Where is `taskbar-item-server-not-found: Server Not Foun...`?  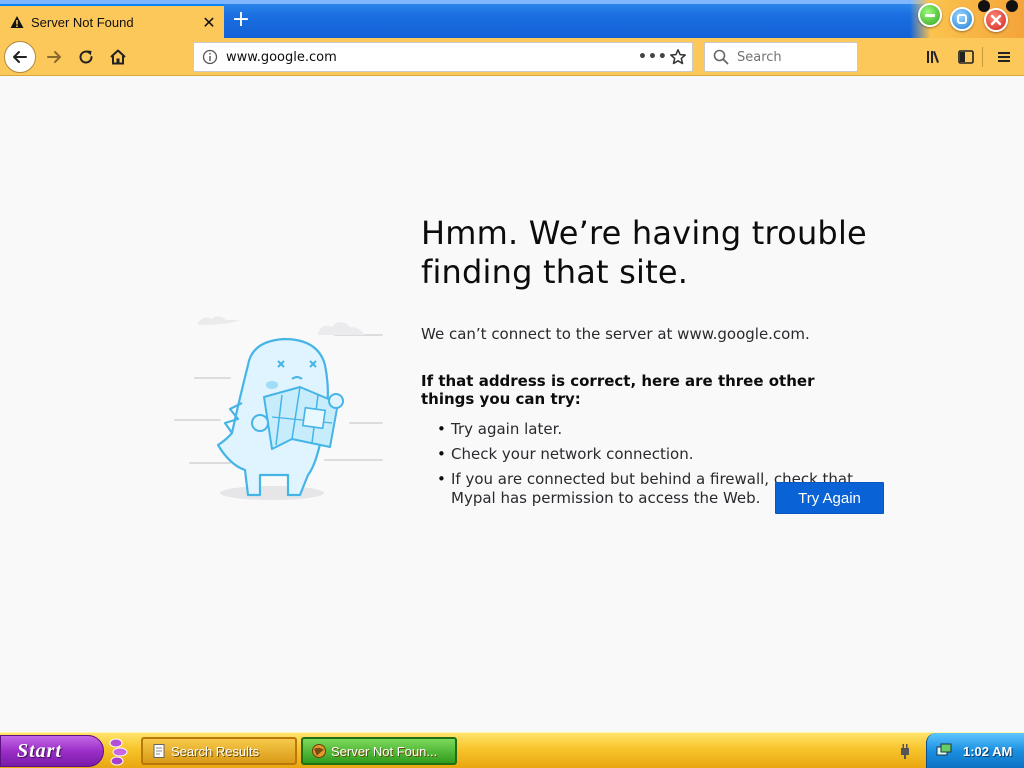 taskbar-item-server-not-found: Server Not Foun... is located at coordinates (379, 751).